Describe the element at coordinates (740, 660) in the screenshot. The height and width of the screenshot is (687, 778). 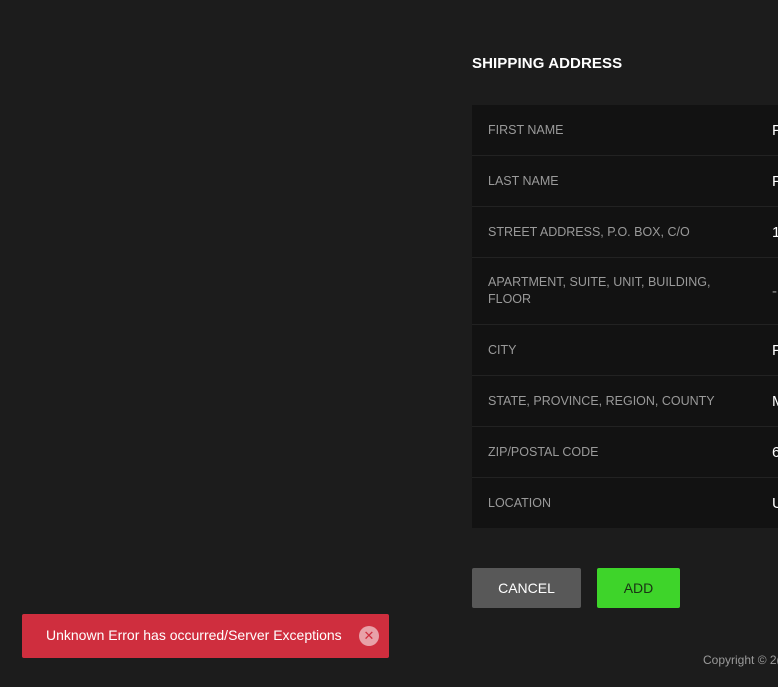
I see `copyright-text: Copyright © 2(` at that location.